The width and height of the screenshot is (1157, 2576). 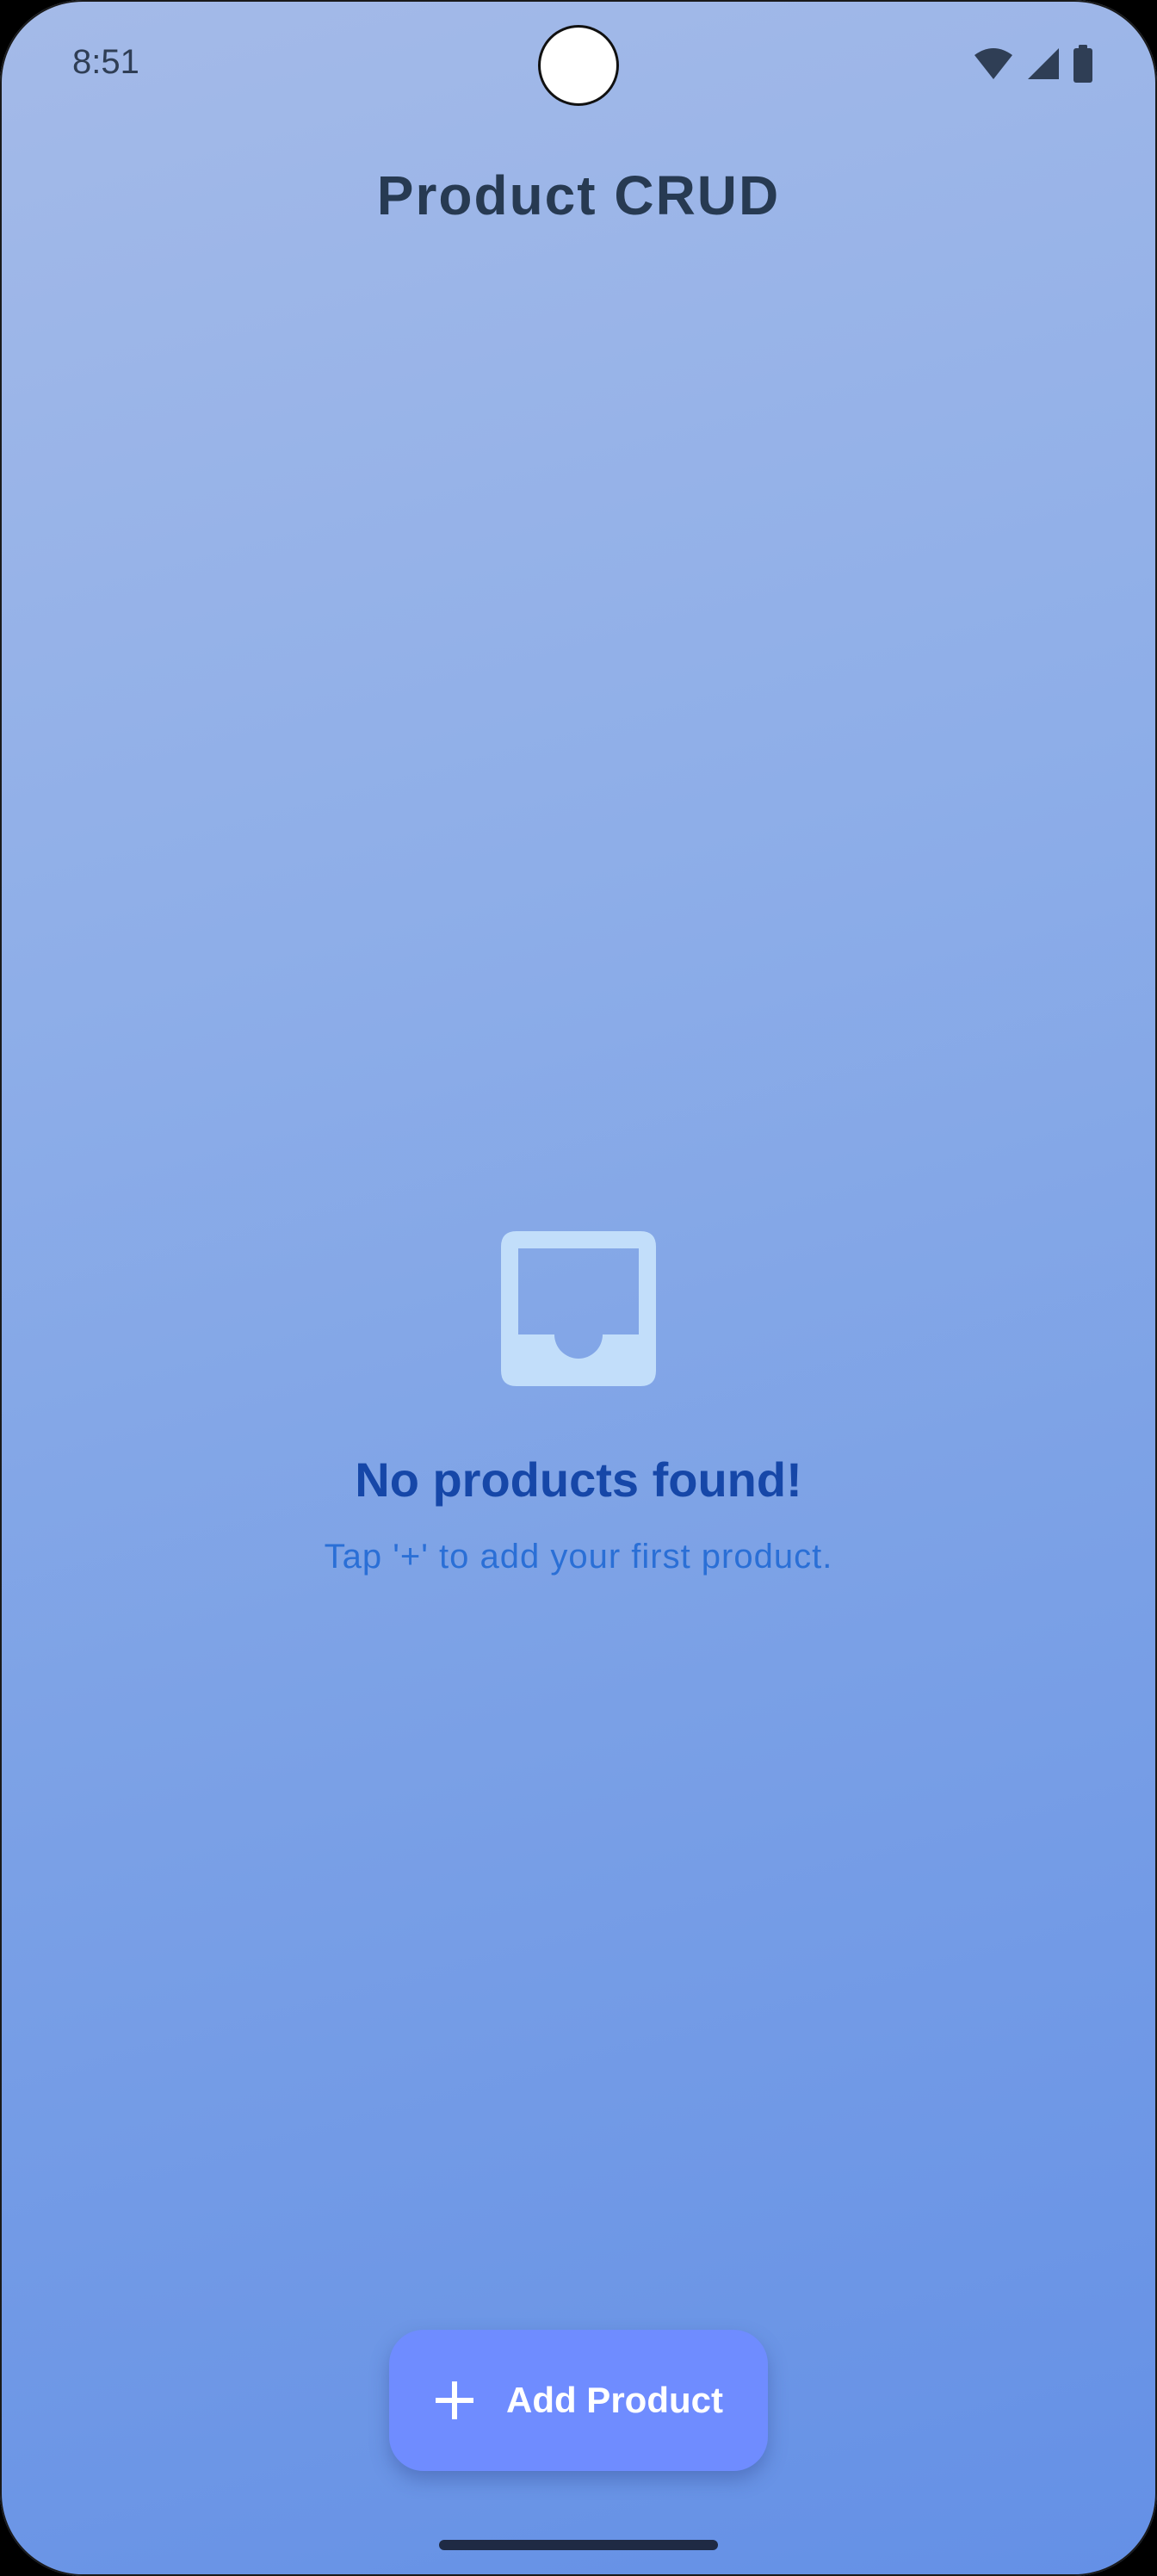 What do you see at coordinates (106, 62) in the screenshot?
I see `status-bar-time: 8:51` at bounding box center [106, 62].